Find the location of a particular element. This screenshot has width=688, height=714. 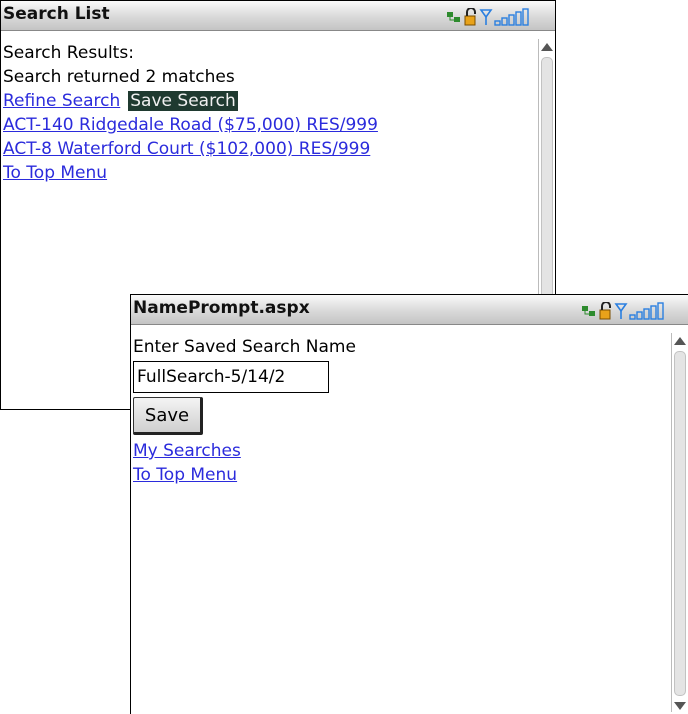

save-button: Save is located at coordinates (168, 416).